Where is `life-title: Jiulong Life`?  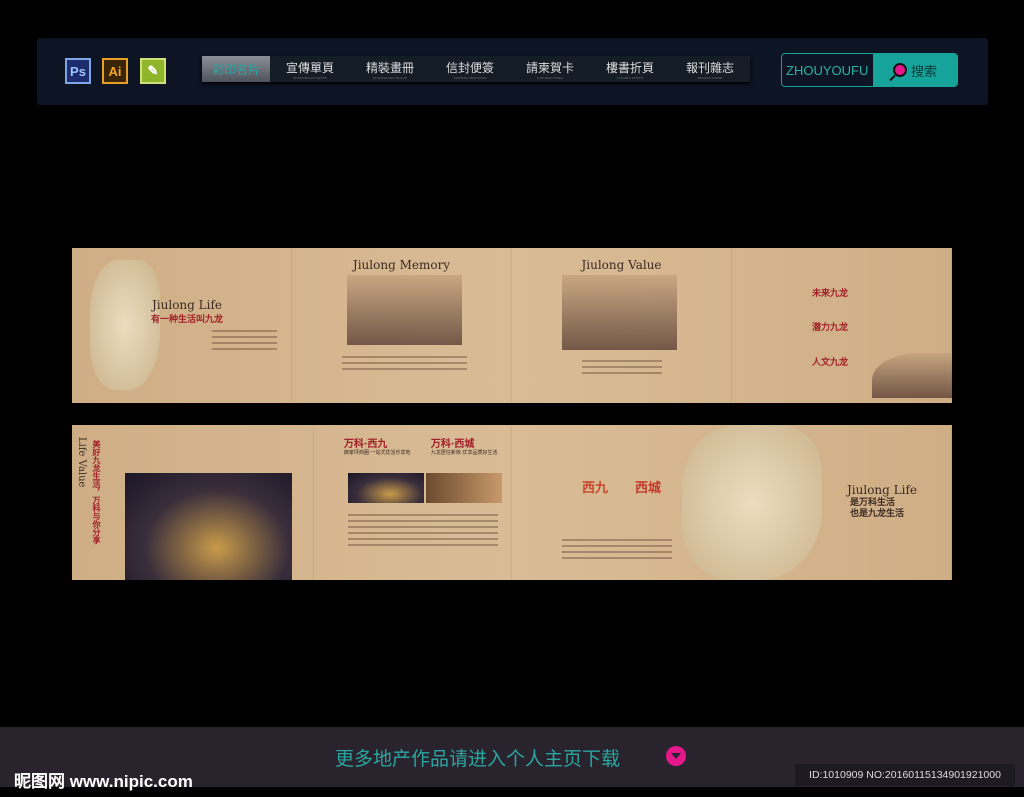 life-title: Jiulong Life is located at coordinates (186, 305).